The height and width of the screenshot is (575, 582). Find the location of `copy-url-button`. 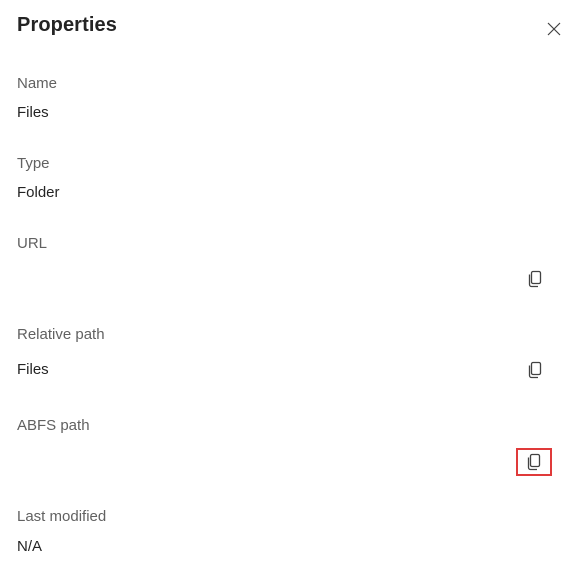

copy-url-button is located at coordinates (535, 279).